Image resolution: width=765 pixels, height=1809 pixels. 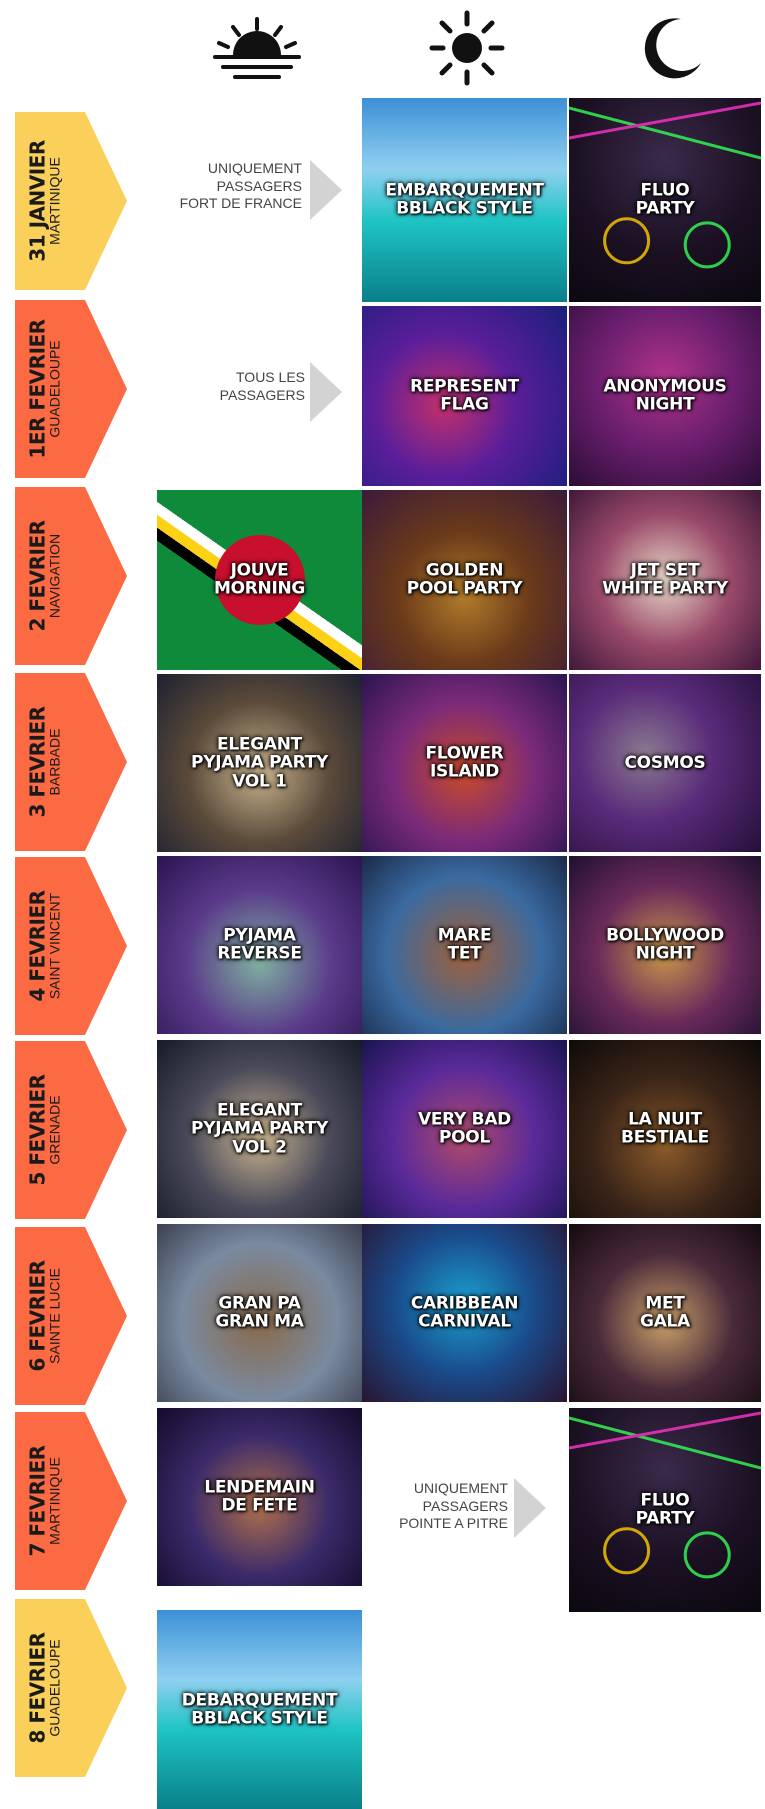 What do you see at coordinates (257, 48) in the screenshot?
I see `sunrise-icon` at bounding box center [257, 48].